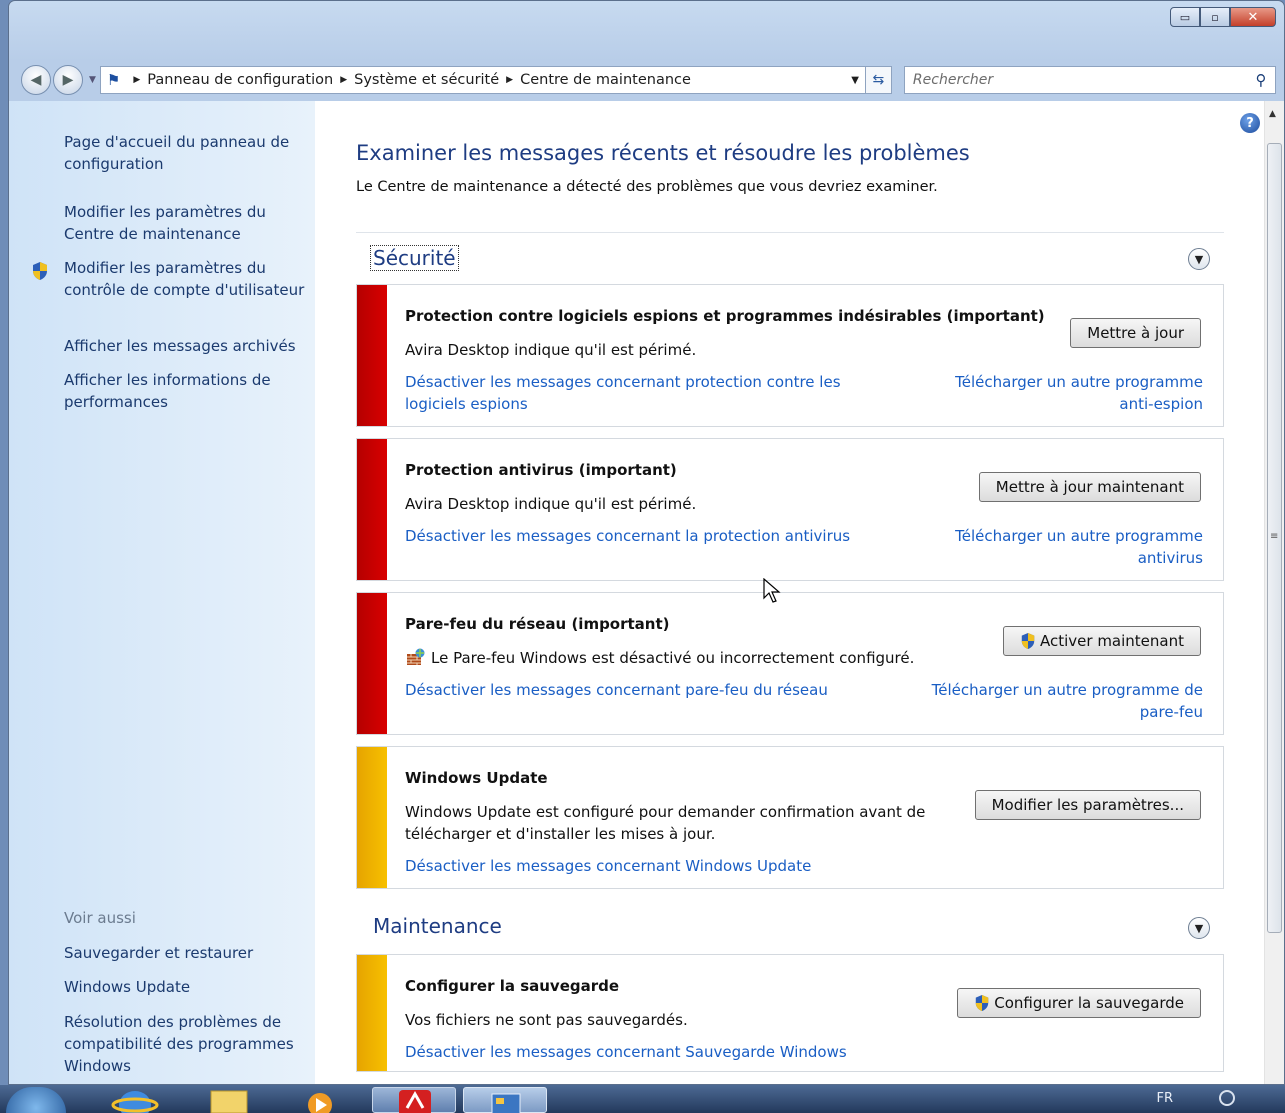 The height and width of the screenshot is (1113, 1285). What do you see at coordinates (1274, 592) in the screenshot?
I see `vertical-scrollbar: ▲ ≡` at bounding box center [1274, 592].